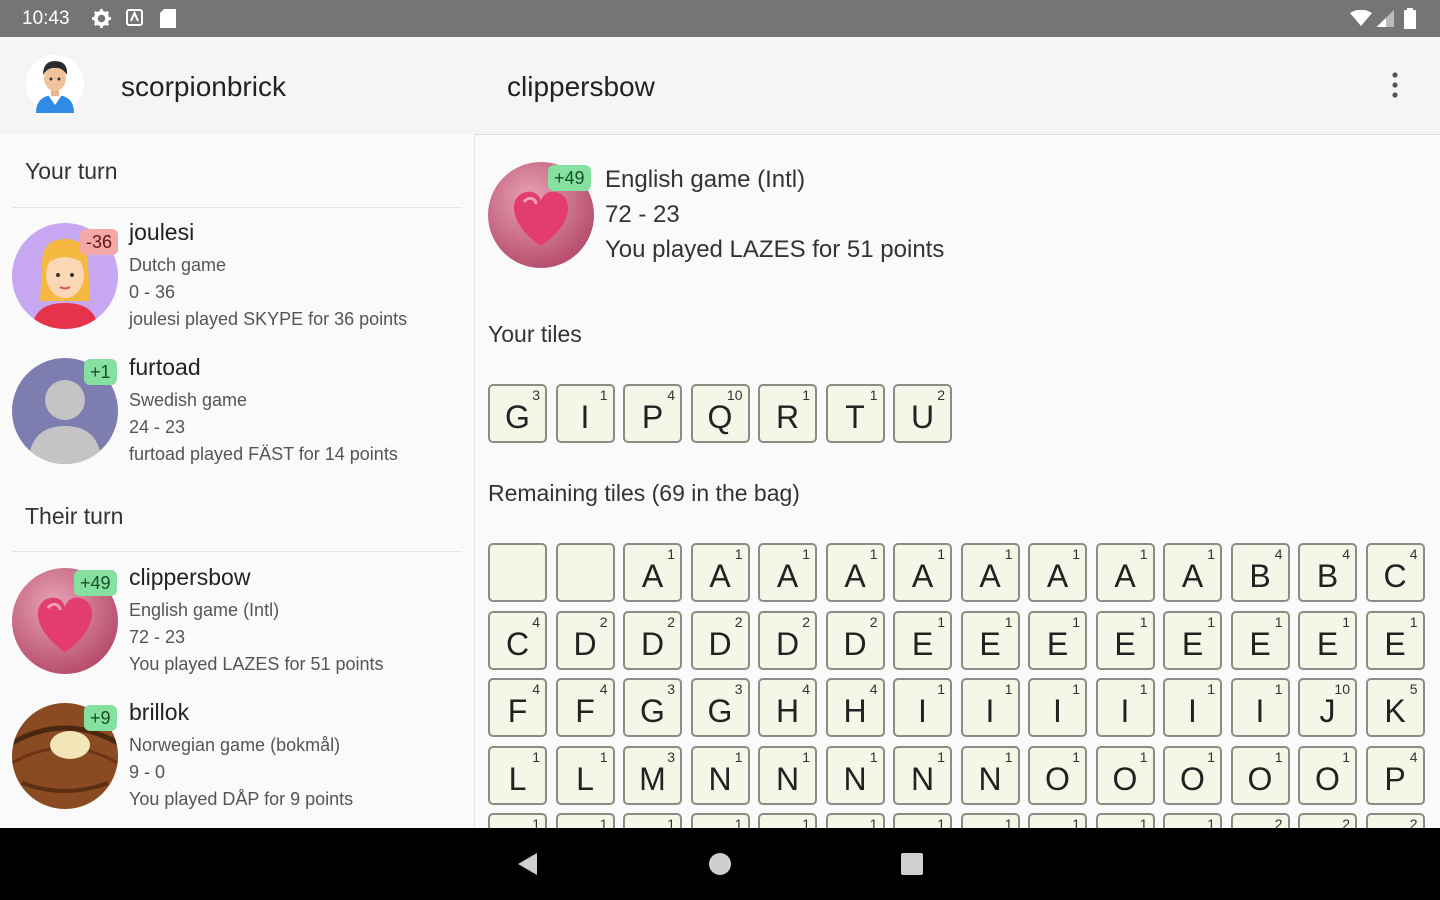  I want to click on game-score: 24 - 23, so click(157, 427).